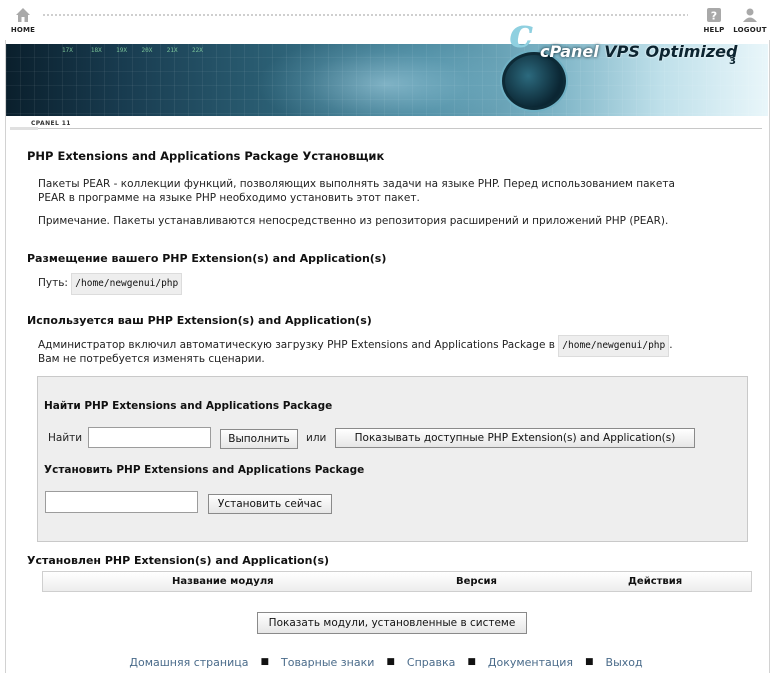 The image size is (772, 673). I want to click on footer-link-docs: Документация, so click(530, 662).